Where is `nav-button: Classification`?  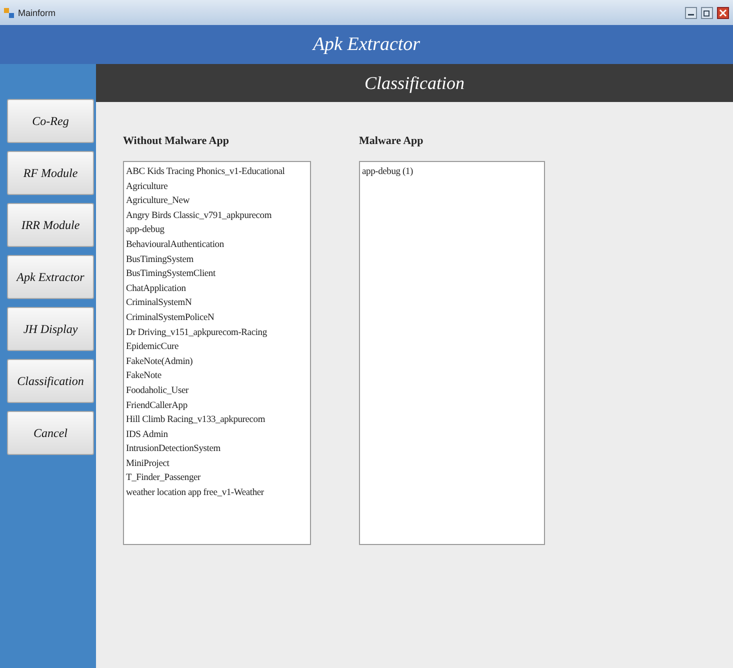 nav-button: Classification is located at coordinates (50, 381).